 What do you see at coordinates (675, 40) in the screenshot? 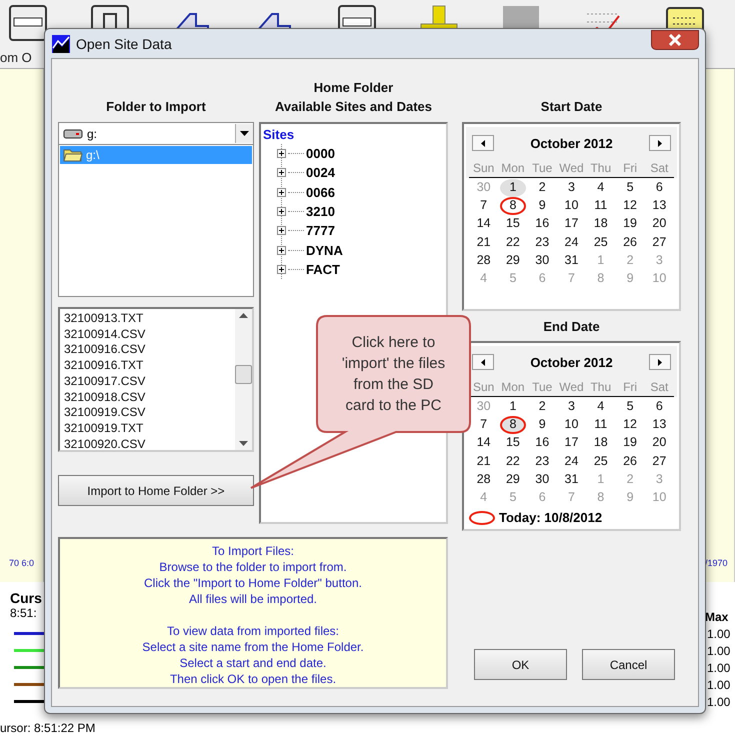
I see `close-button` at bounding box center [675, 40].